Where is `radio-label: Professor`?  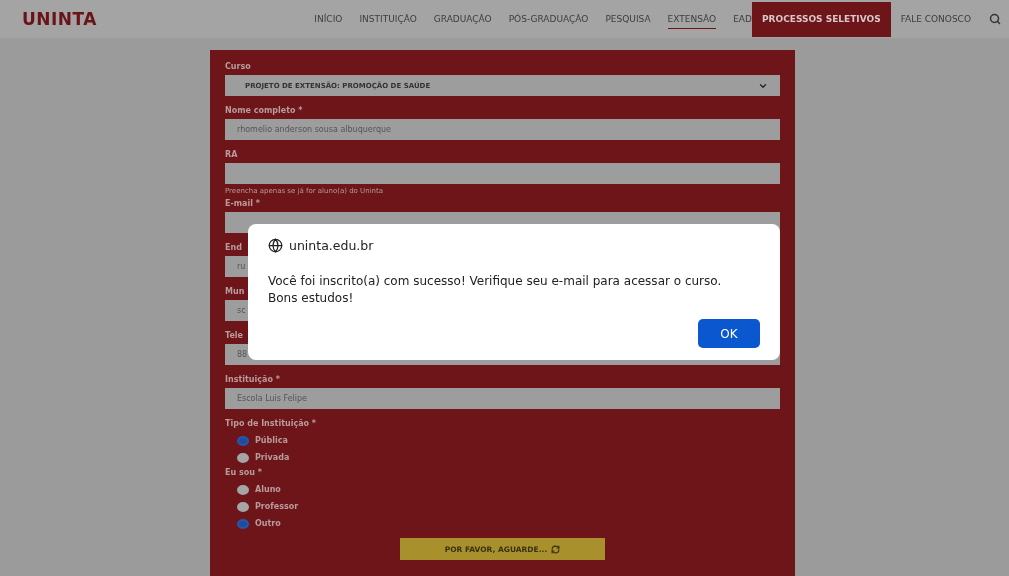 radio-label: Professor is located at coordinates (277, 506).